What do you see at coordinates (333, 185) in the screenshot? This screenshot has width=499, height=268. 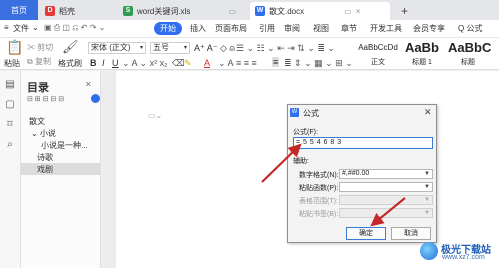 I see `annotation-arrows` at bounding box center [333, 185].